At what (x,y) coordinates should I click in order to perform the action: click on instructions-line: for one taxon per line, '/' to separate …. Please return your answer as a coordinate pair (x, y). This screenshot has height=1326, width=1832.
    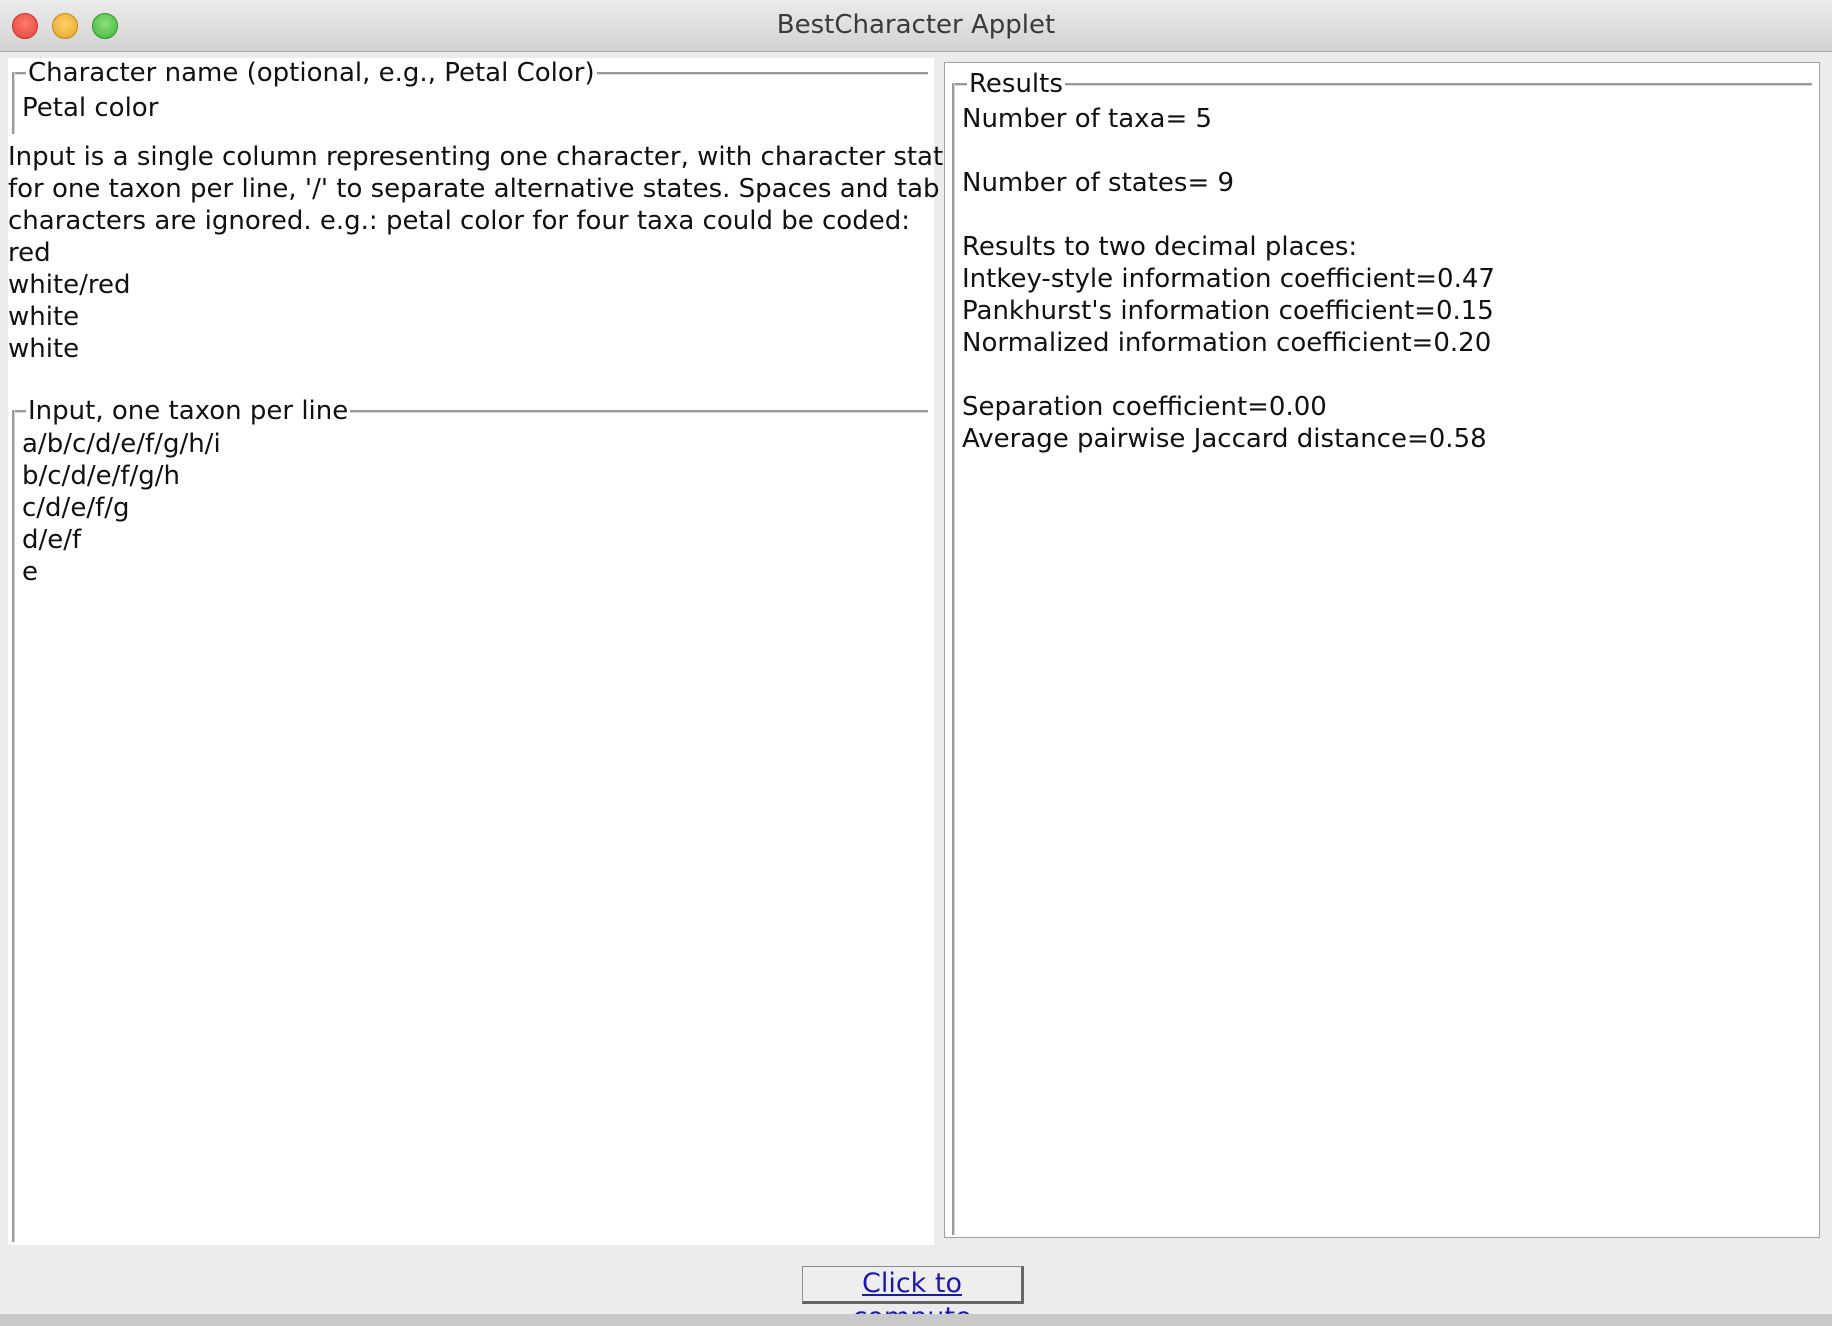
    Looking at the image, I should click on (474, 189).